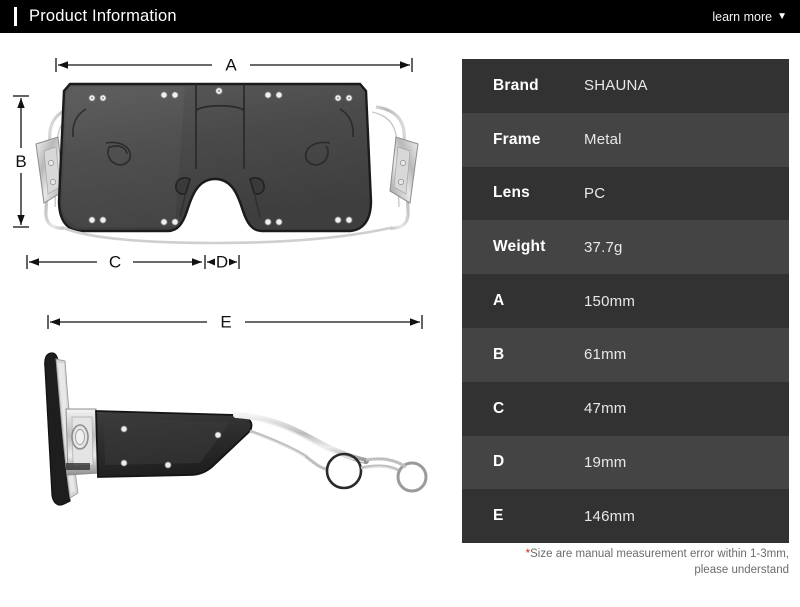 The height and width of the screenshot is (607, 800). What do you see at coordinates (625, 247) in the screenshot?
I see `table-row: Weight 37.7g` at bounding box center [625, 247].